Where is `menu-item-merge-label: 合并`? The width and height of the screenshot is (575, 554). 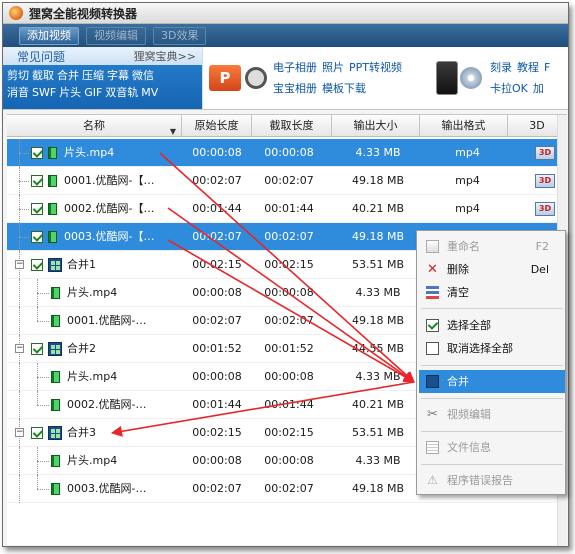 menu-item-merge-label: 合并 is located at coordinates (458, 381).